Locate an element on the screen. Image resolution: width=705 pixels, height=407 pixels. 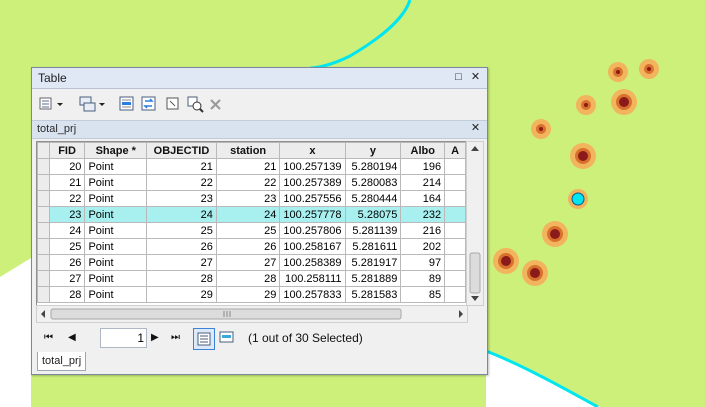
column-header-shape: Shape * is located at coordinates (116, 150).